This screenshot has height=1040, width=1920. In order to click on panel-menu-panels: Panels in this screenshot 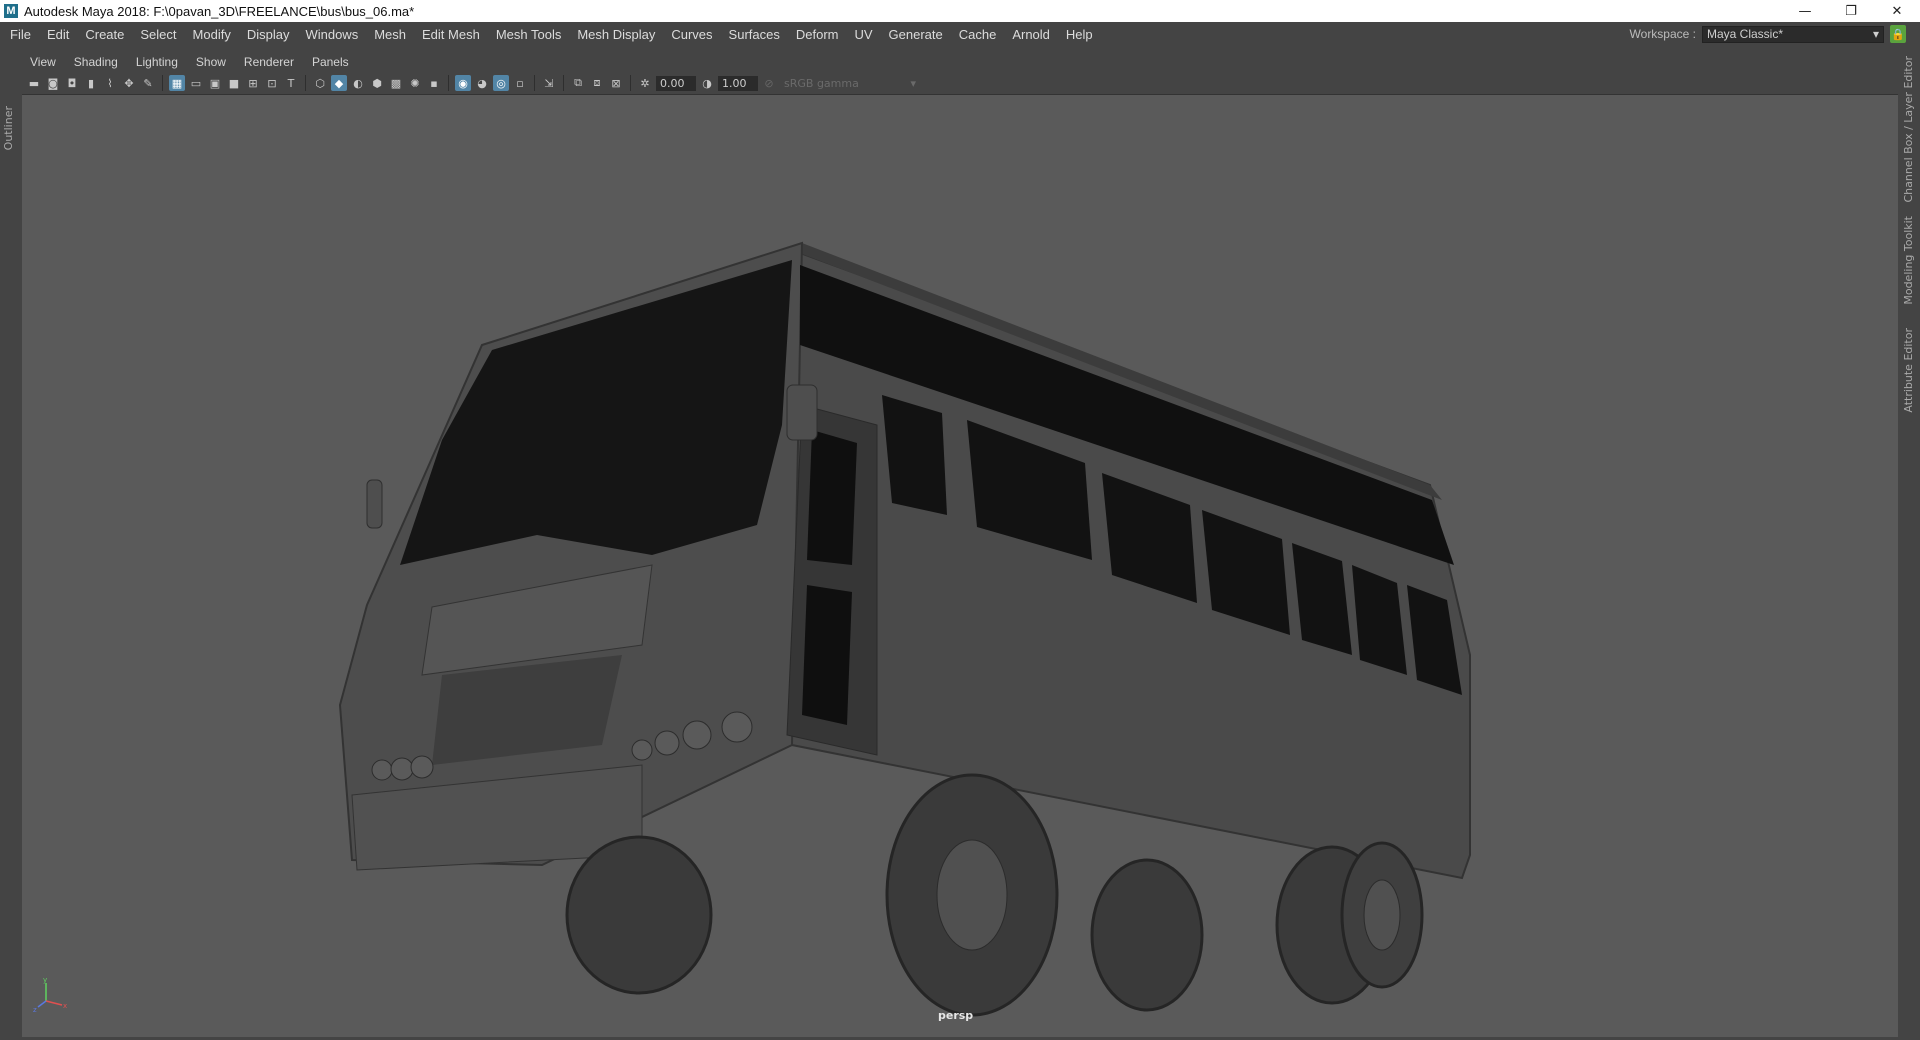, I will do `click(330, 62)`.